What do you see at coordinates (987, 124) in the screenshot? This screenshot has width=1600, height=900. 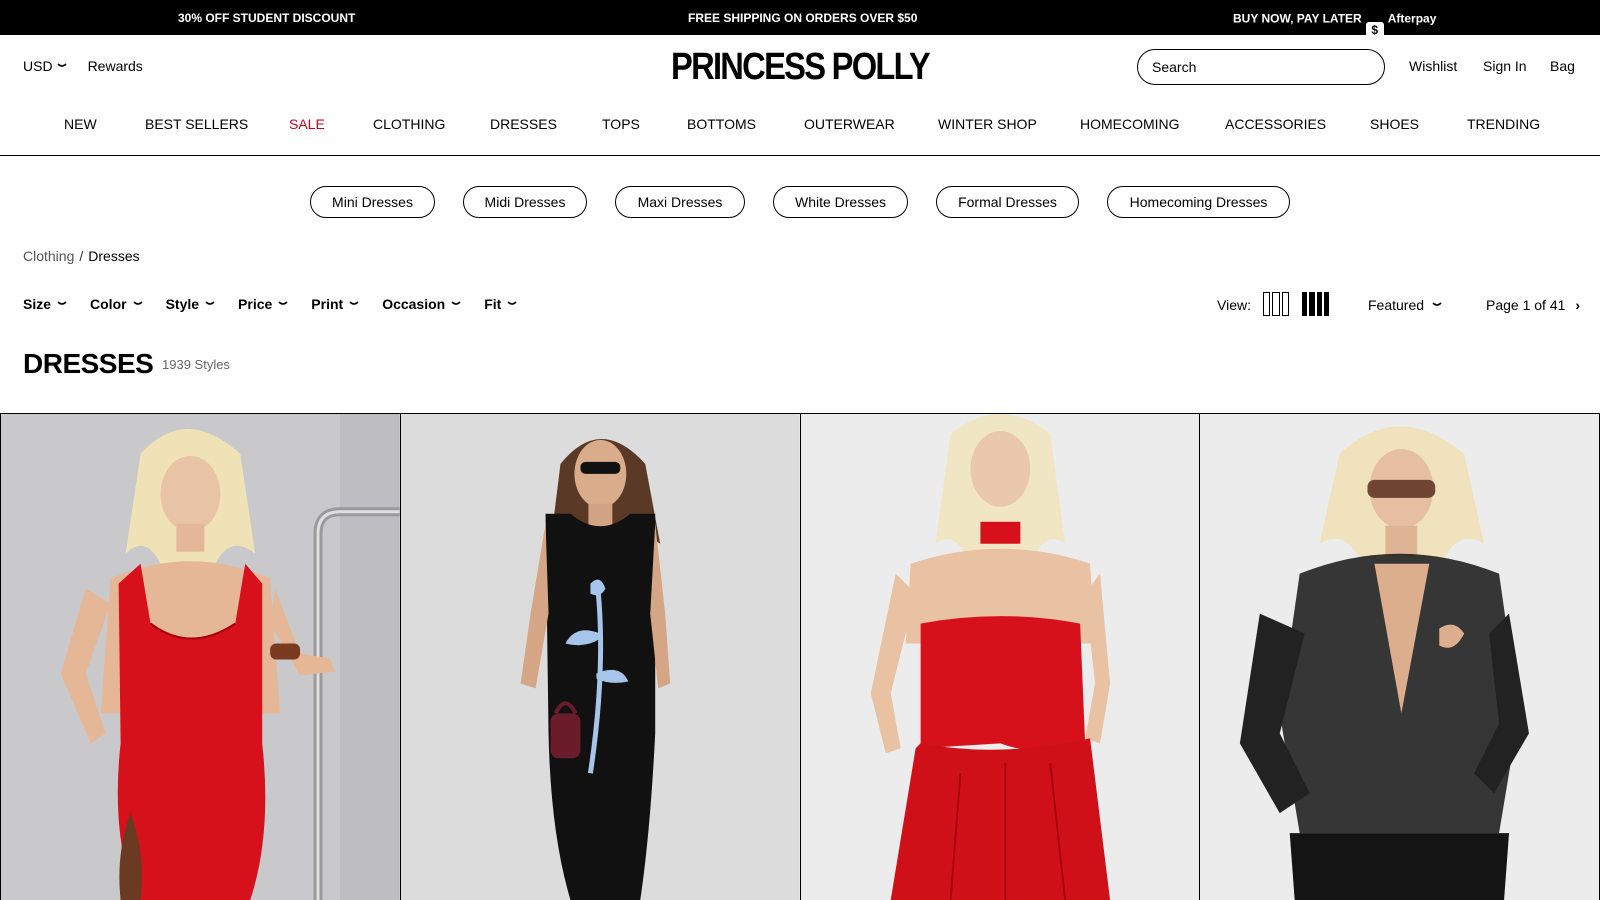 I see `nav-item-winter-shop: WINTER SHOP` at bounding box center [987, 124].